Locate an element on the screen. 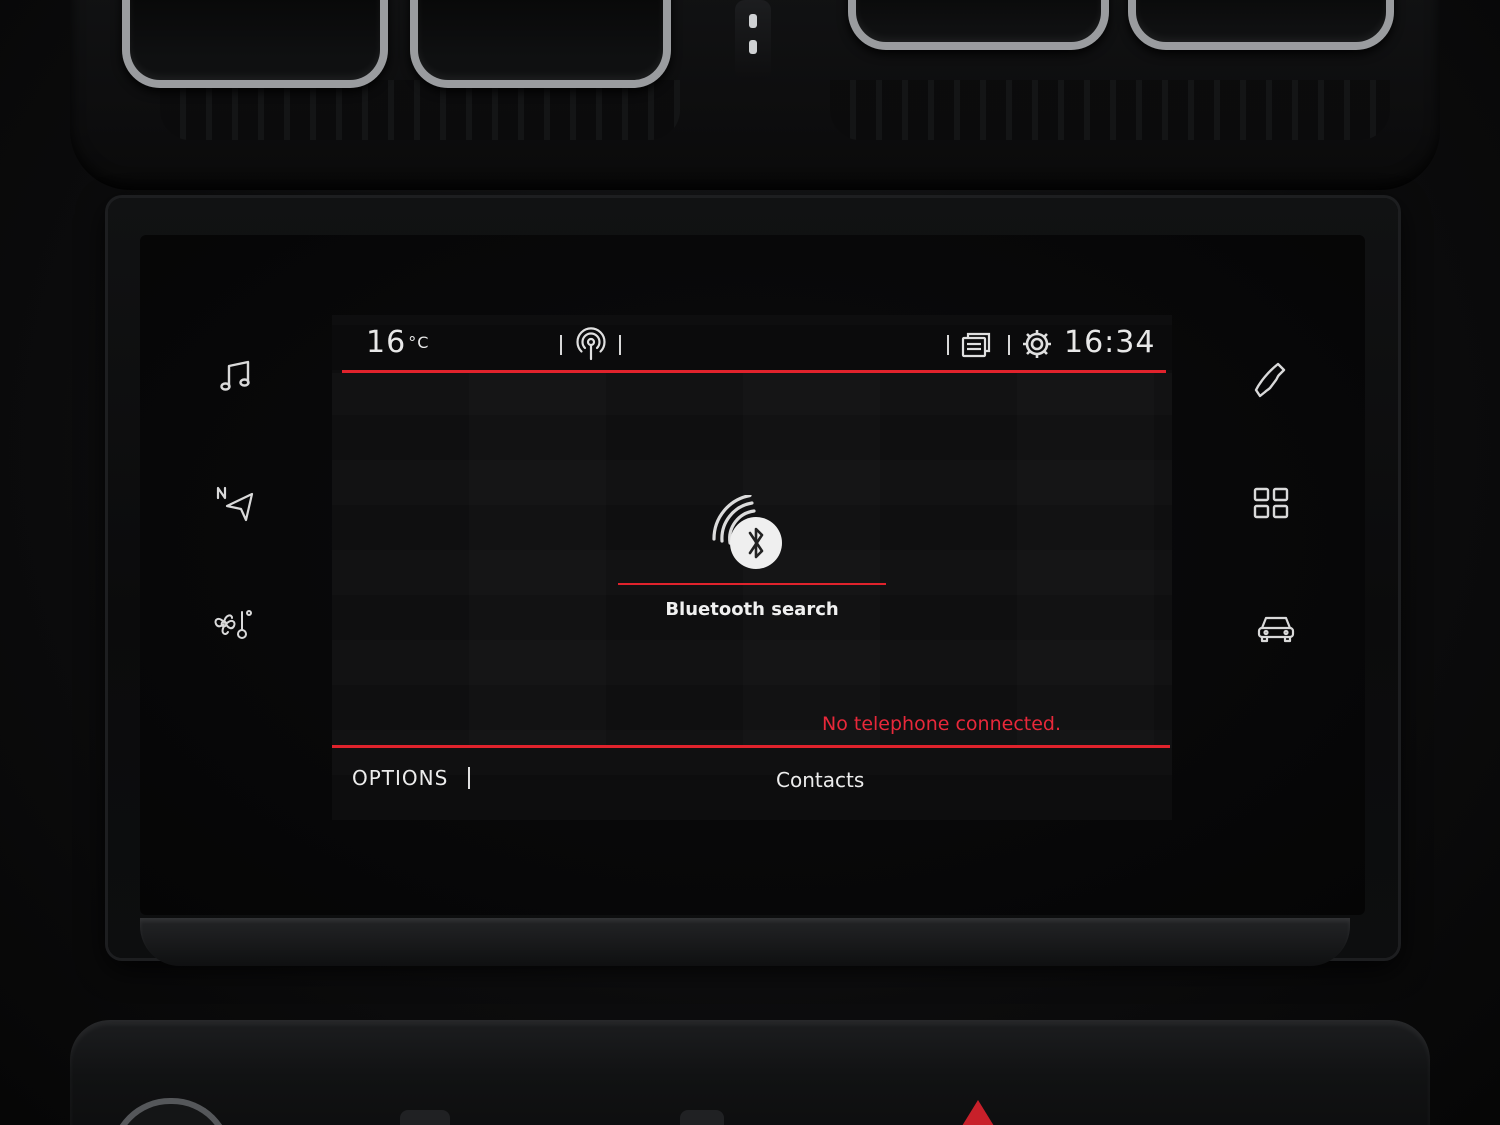  vent-grille-right is located at coordinates (1110, 110).